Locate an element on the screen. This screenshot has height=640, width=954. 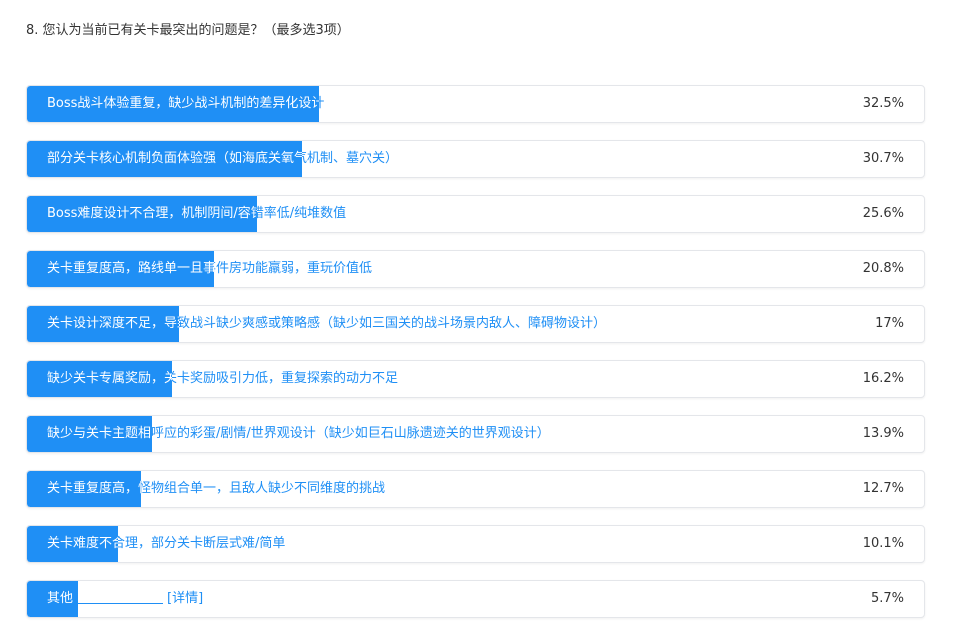
percent-value: 30.7% is located at coordinates (883, 158).